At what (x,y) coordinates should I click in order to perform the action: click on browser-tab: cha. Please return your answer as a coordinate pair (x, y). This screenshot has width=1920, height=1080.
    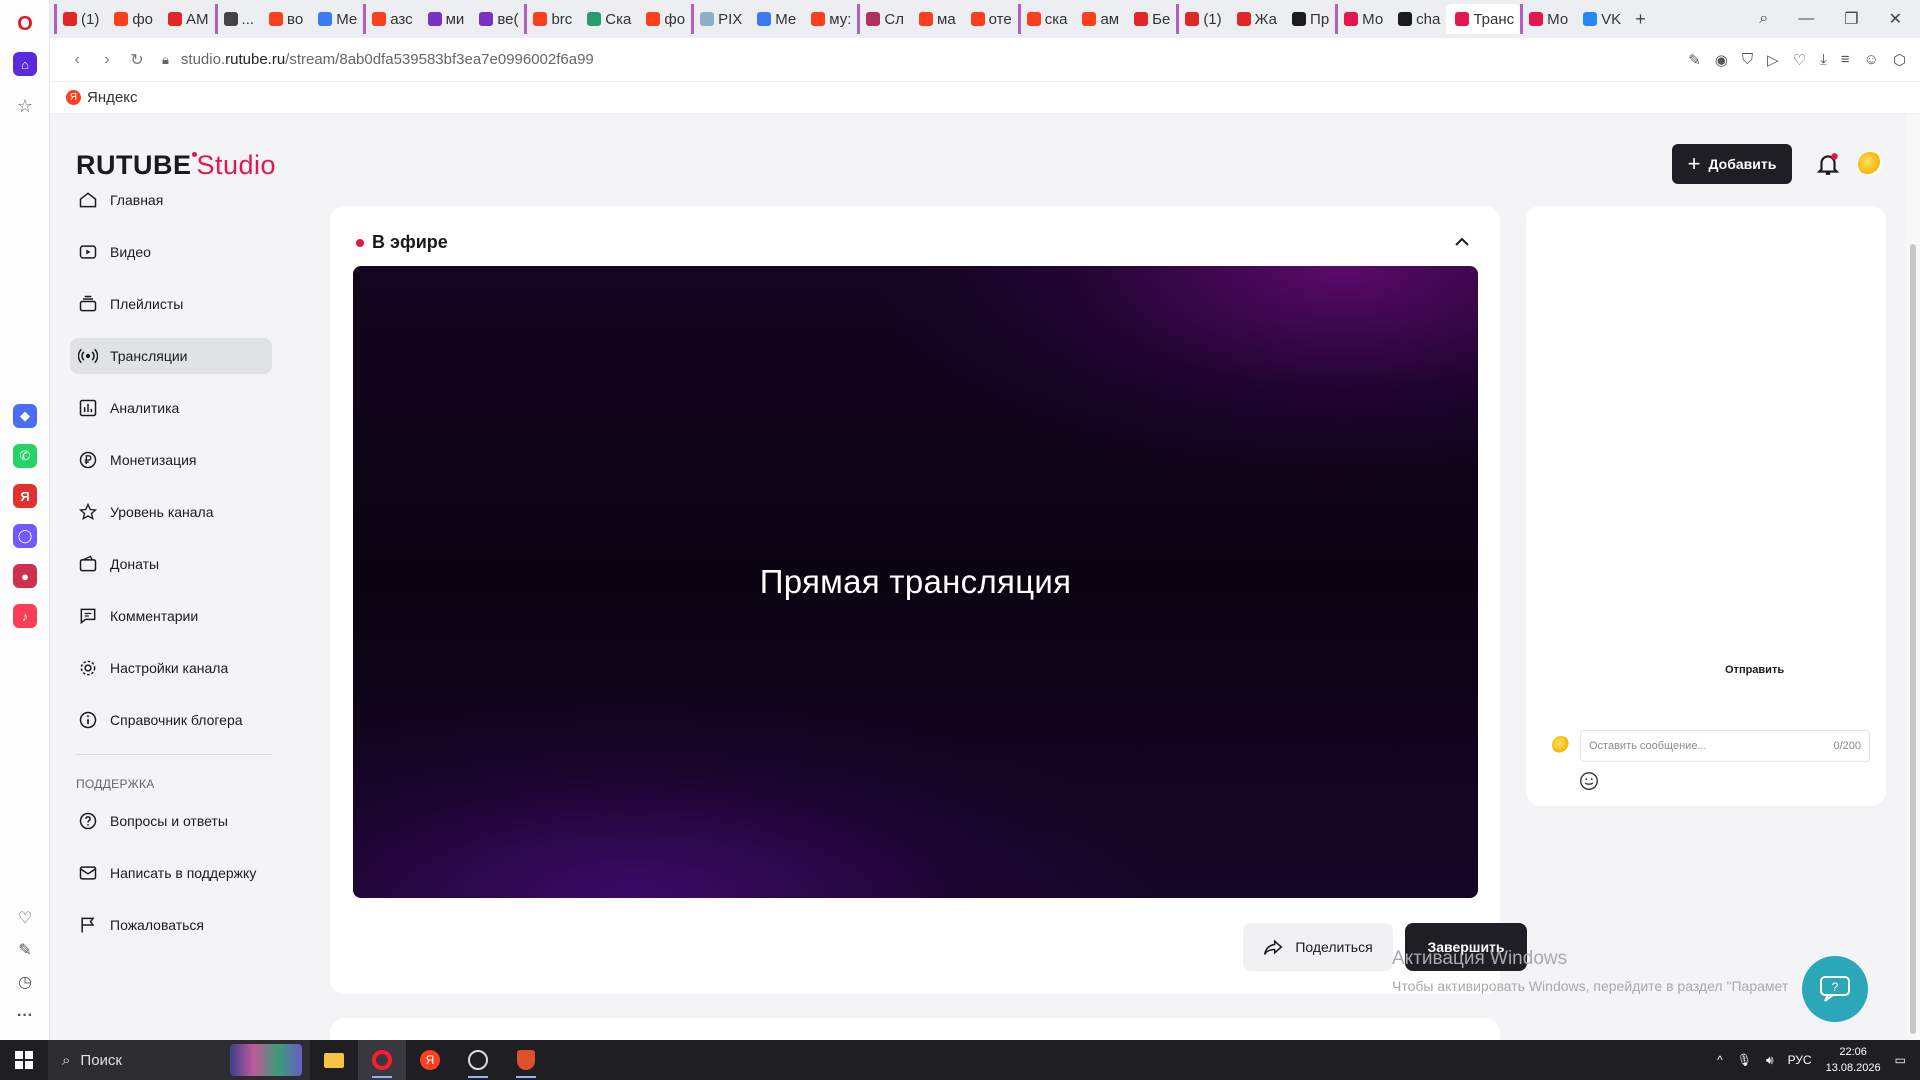
    Looking at the image, I should click on (1417, 19).